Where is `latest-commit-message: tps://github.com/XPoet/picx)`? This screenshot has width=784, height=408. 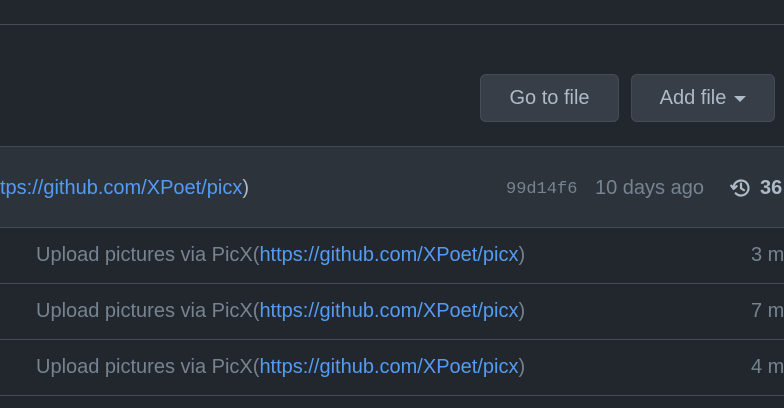
latest-commit-message: tps://github.com/XPoet/picx) is located at coordinates (124, 188).